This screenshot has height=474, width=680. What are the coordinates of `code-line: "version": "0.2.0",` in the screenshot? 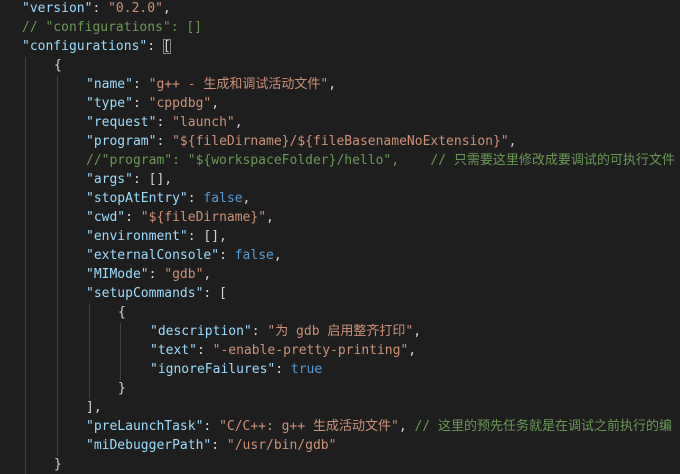 It's located at (96, 9).